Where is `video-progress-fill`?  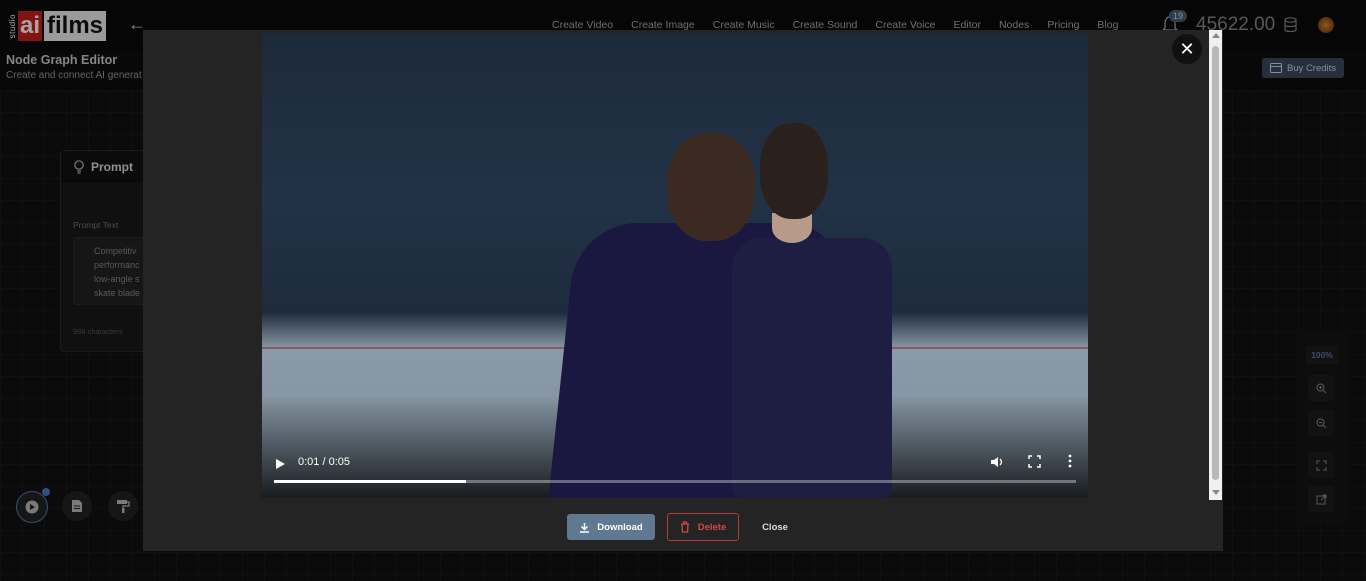 video-progress-fill is located at coordinates (370, 481).